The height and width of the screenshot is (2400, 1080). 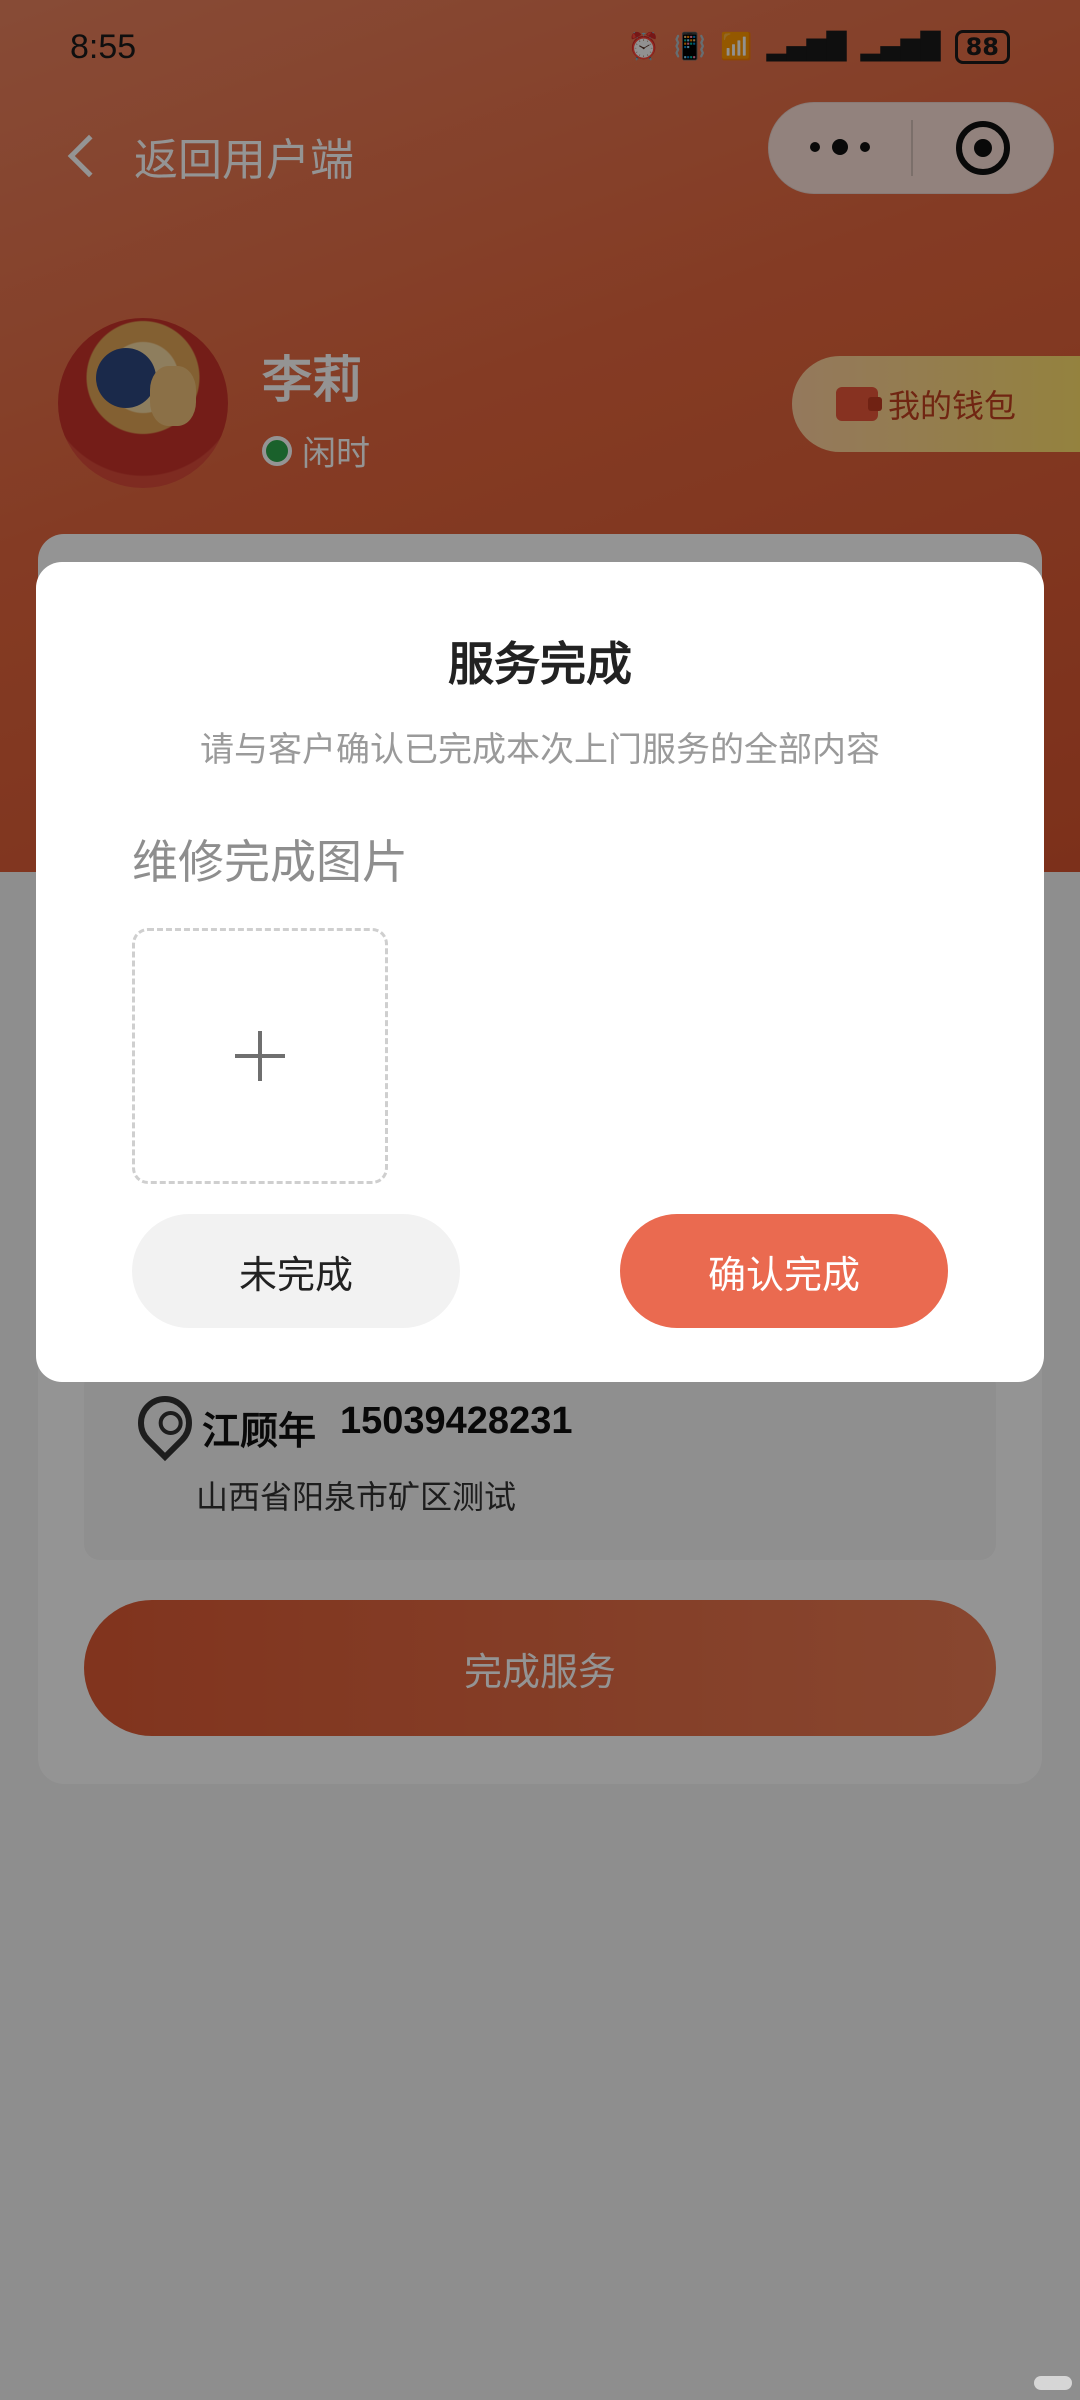 I want to click on confirm-complete-button: 确认完成, so click(x=784, y=1271).